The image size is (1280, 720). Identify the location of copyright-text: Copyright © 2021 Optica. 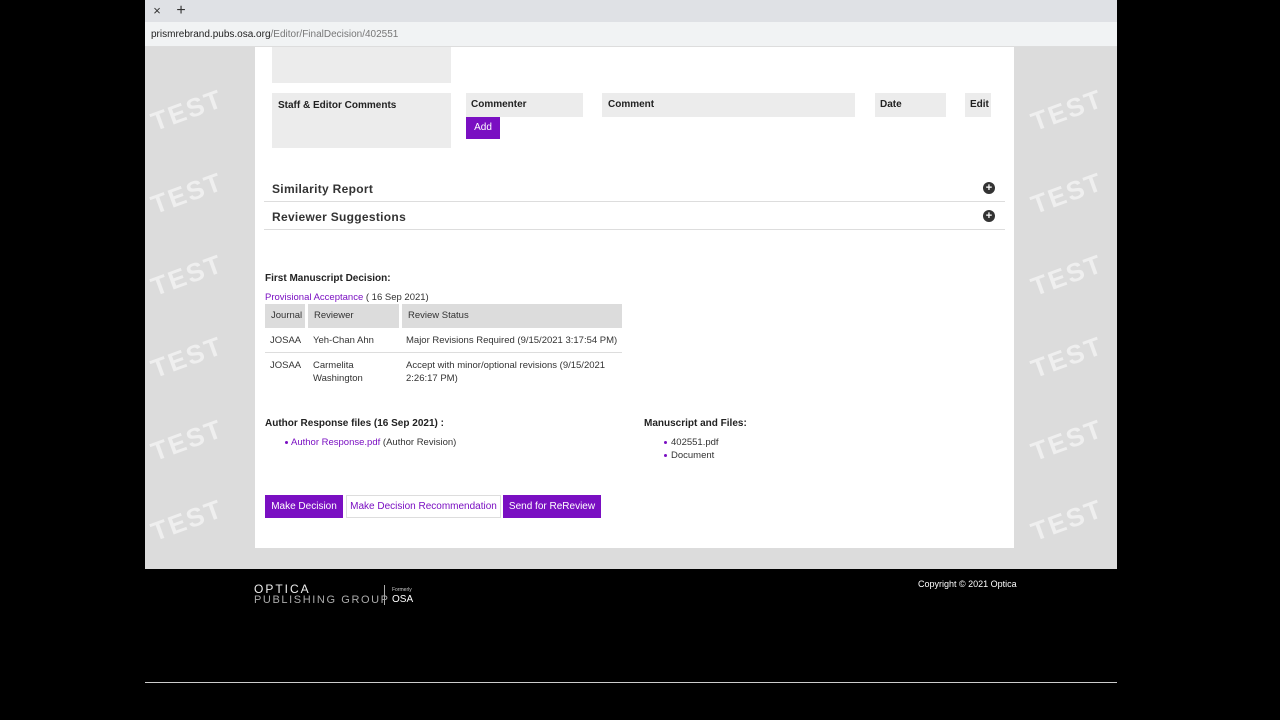
(967, 584).